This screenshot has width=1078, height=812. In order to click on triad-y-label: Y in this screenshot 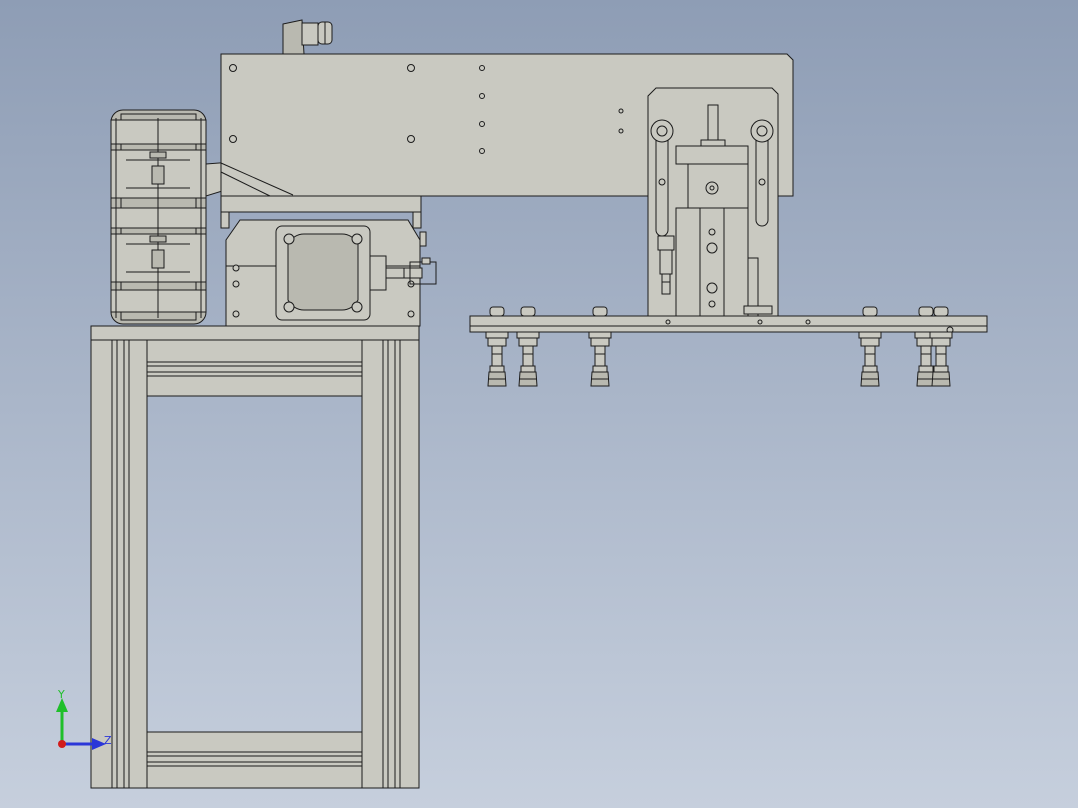, I will do `click(61, 694)`.